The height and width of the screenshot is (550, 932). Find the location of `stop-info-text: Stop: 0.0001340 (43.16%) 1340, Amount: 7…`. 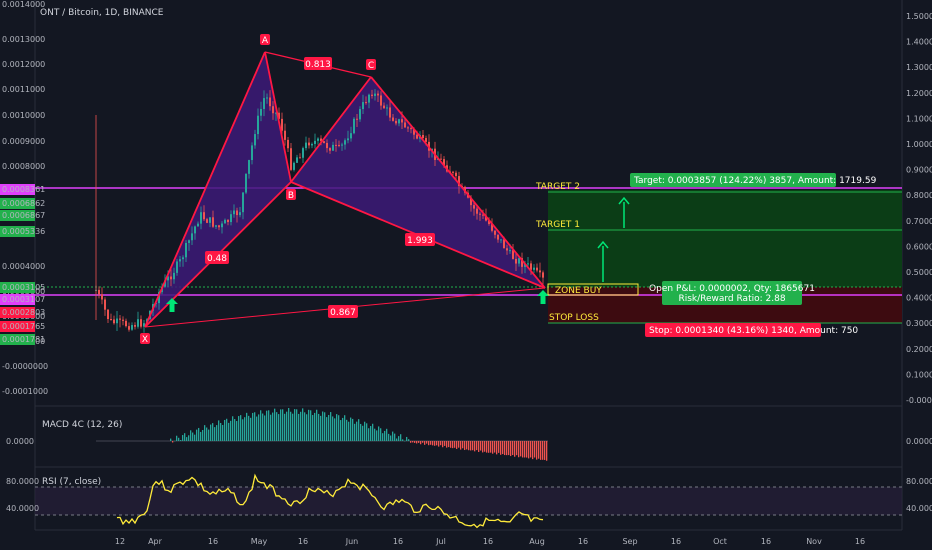

stop-info-text: Stop: 0.0001340 (43.16%) 1340, Amount: 7… is located at coordinates (753, 331).